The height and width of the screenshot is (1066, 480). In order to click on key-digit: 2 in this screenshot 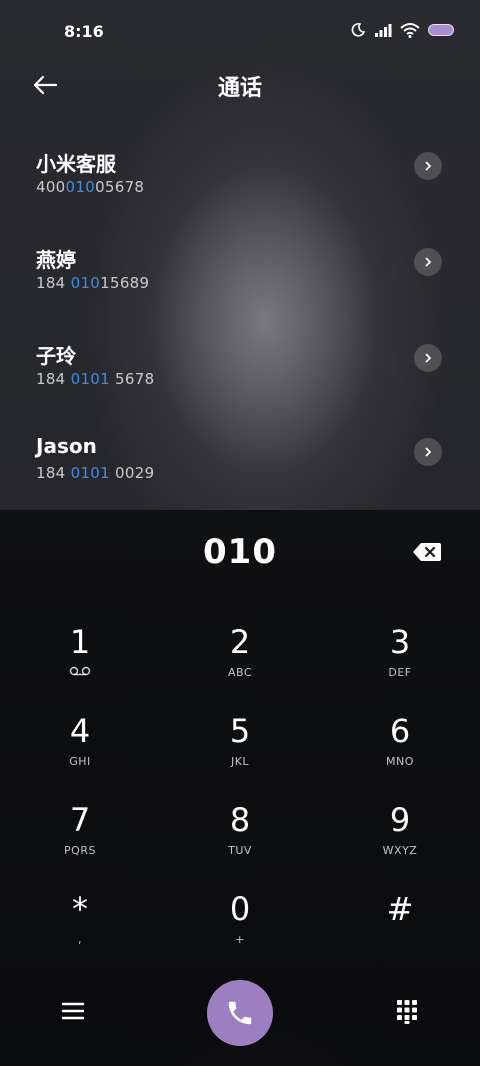, I will do `click(240, 642)`.